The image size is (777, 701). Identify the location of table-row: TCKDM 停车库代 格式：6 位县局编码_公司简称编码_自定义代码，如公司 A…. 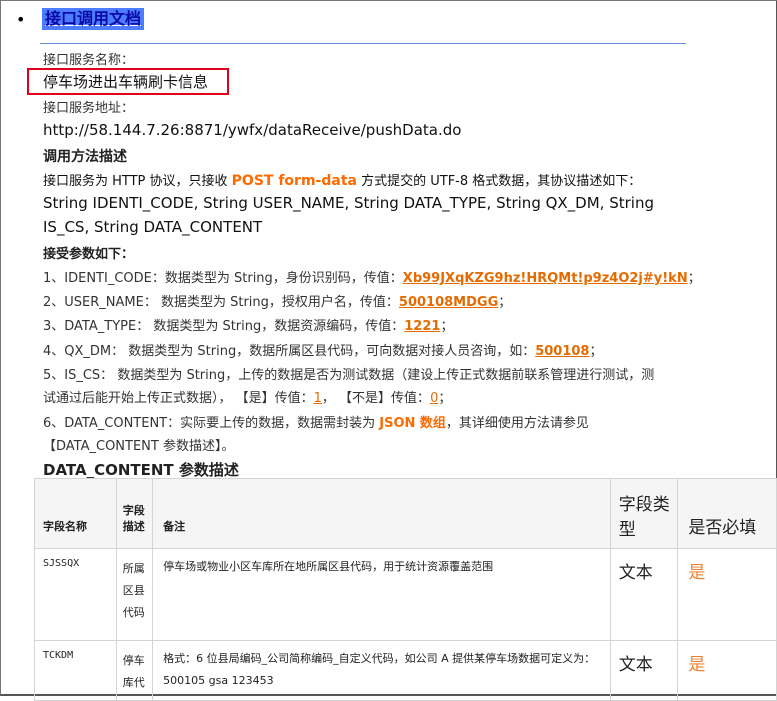
(405, 670).